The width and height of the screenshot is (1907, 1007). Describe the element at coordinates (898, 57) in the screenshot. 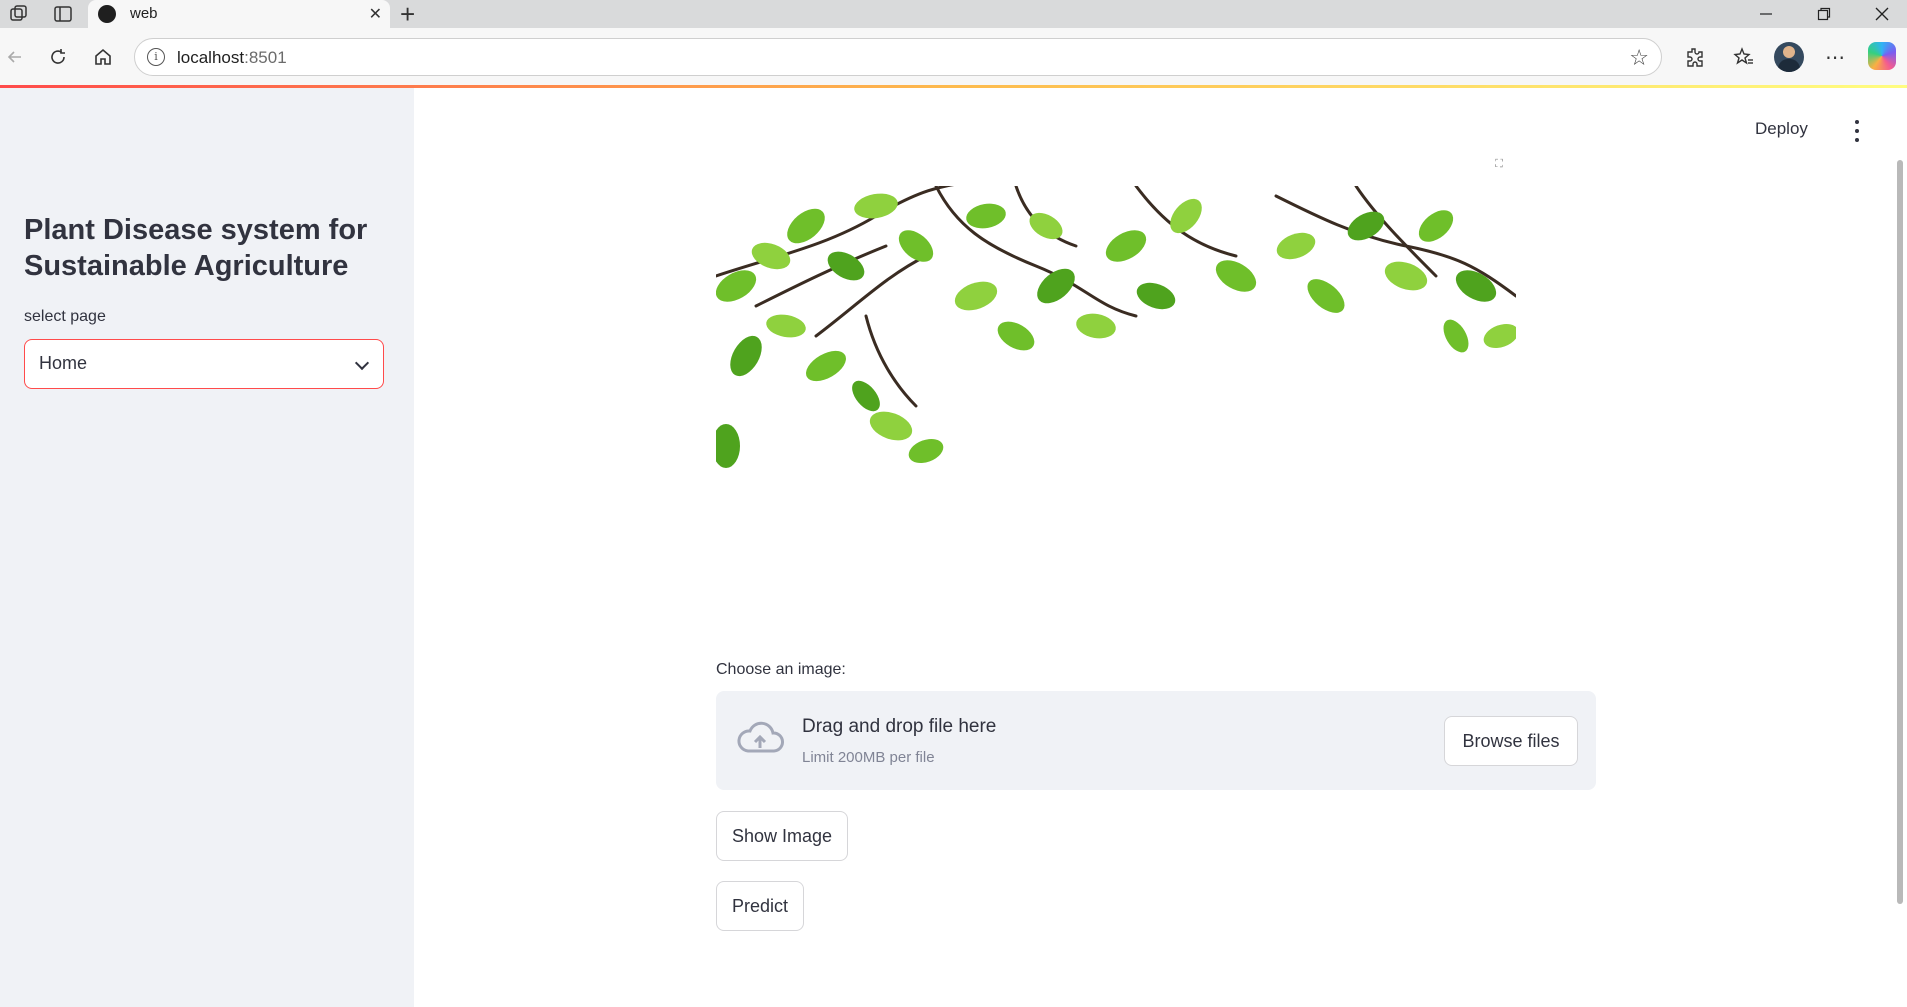

I see `address-bar: i localhost:8501 ☆` at that location.